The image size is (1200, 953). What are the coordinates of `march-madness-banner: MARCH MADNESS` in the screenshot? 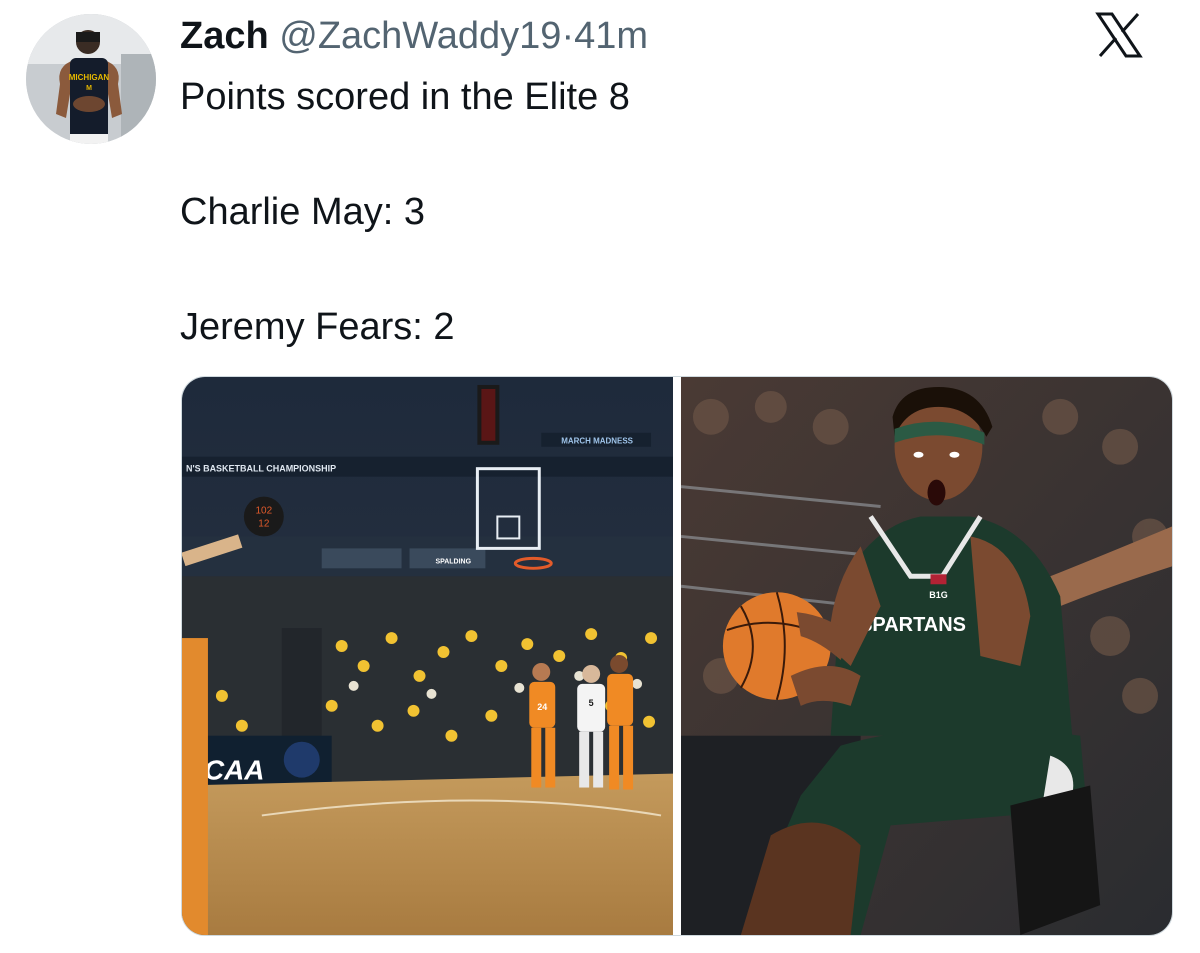 It's located at (597, 441).